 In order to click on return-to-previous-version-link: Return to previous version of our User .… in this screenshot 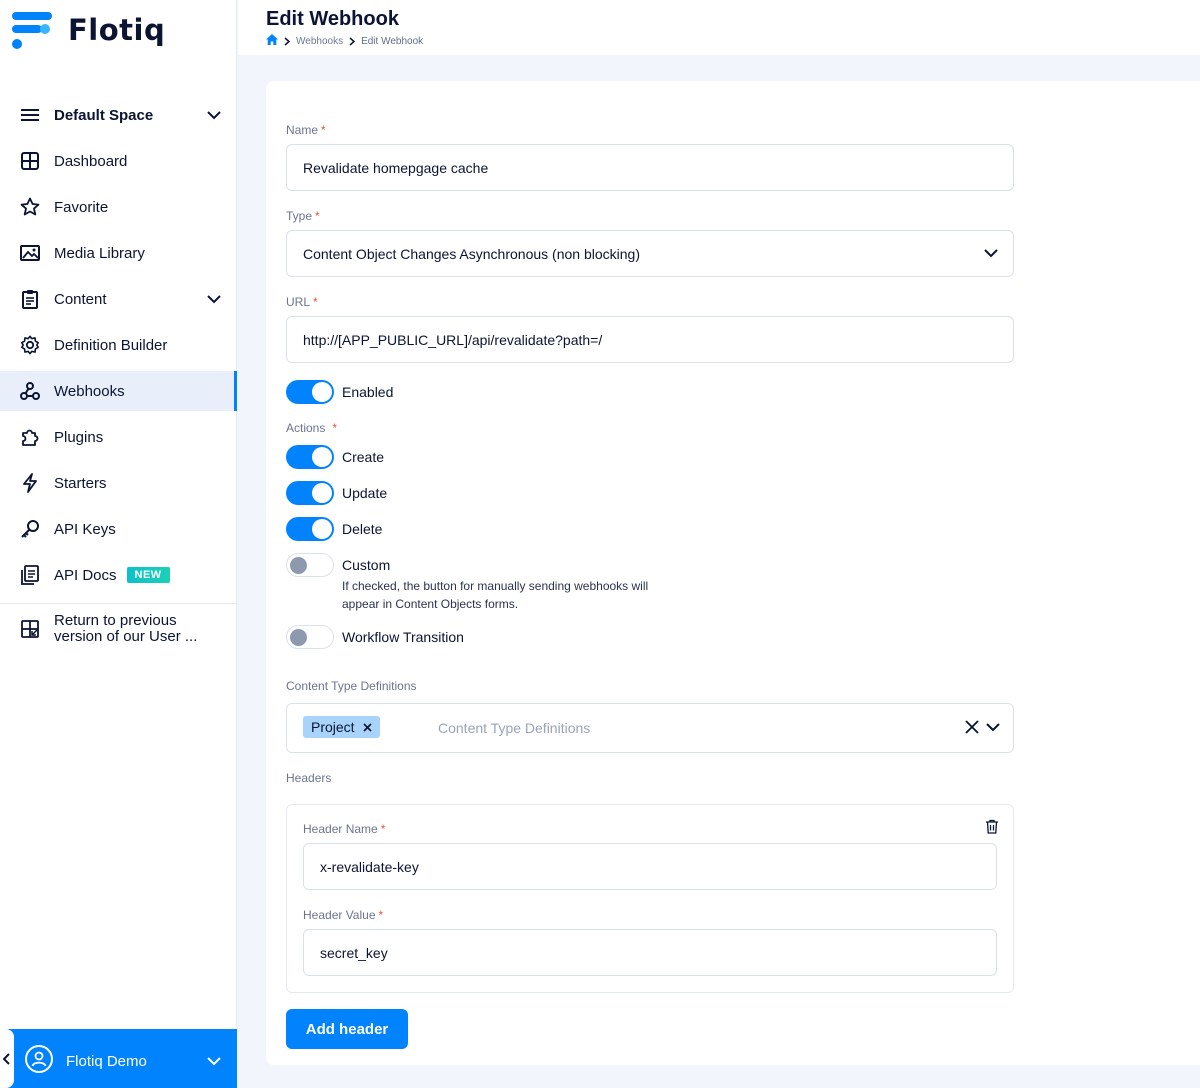, I will do `click(120, 629)`.